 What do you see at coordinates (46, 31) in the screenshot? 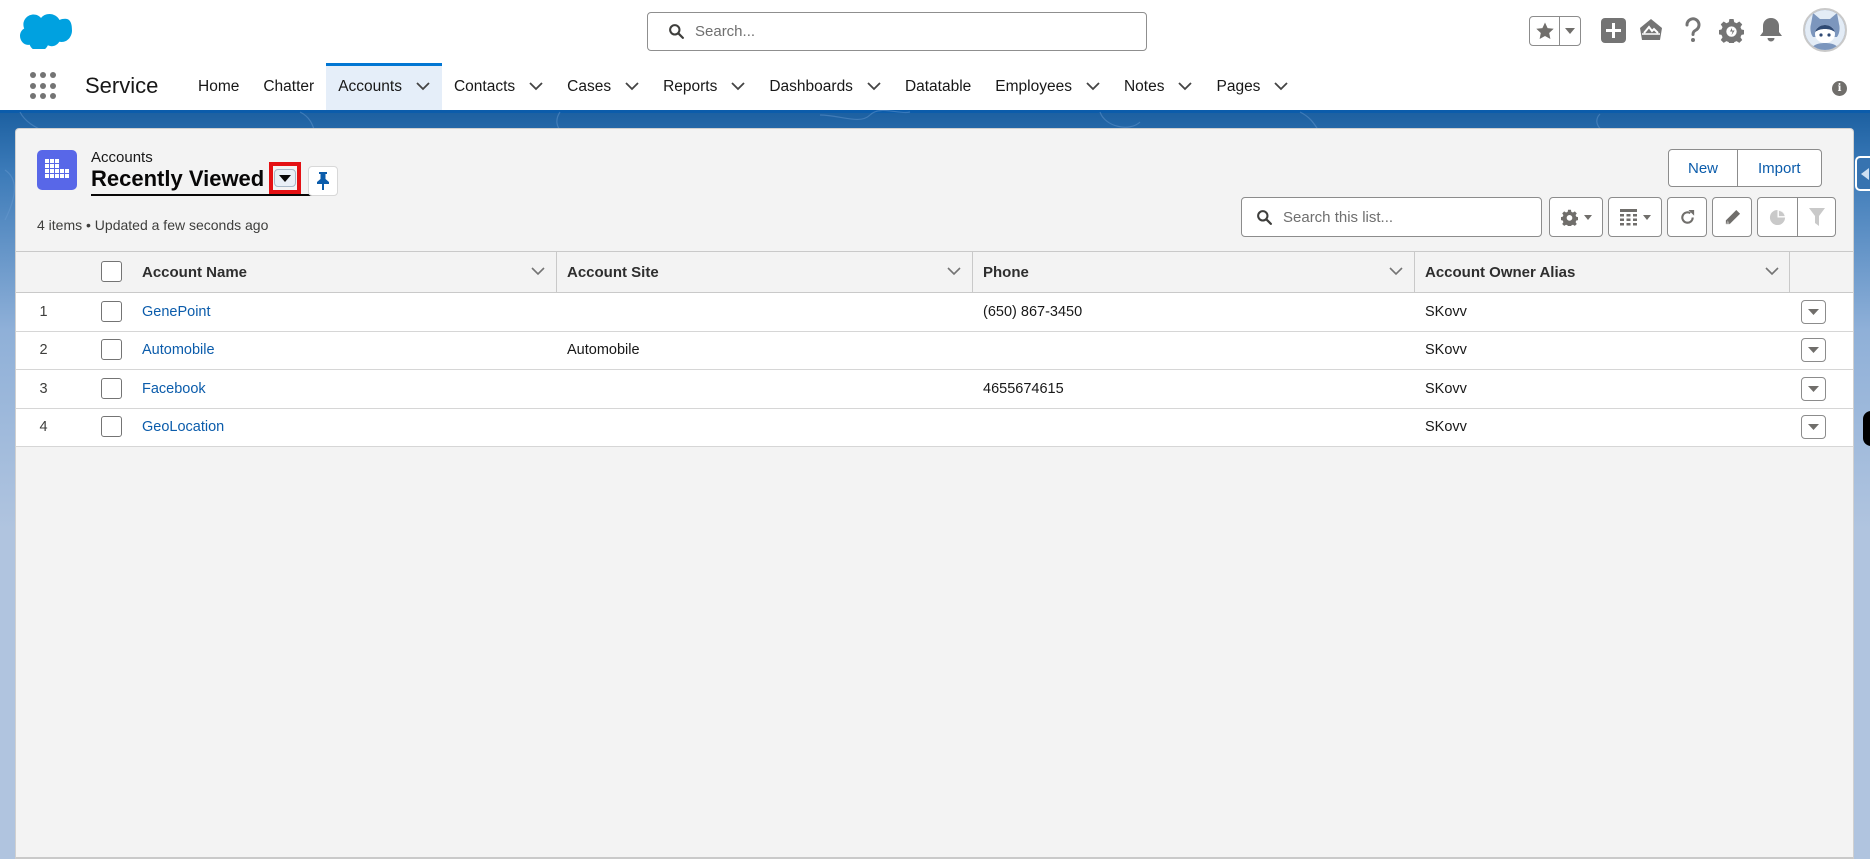
I see `salesforce-logo` at bounding box center [46, 31].